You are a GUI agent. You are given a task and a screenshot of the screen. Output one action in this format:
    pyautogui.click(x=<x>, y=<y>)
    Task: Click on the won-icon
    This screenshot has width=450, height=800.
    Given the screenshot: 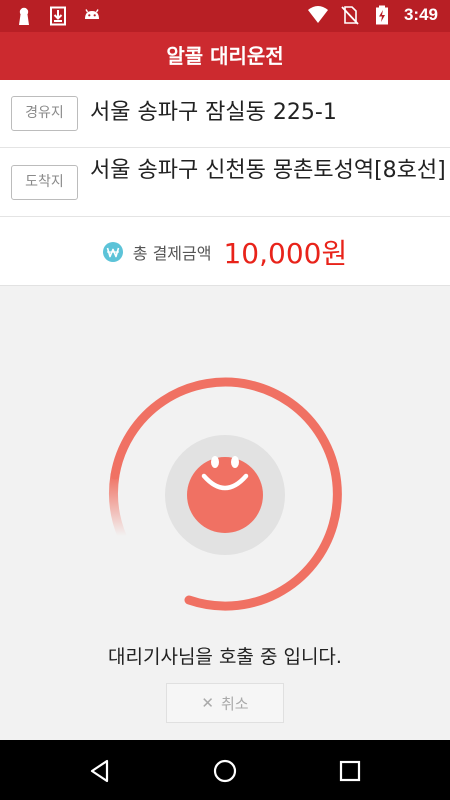 What is the action you would take?
    pyautogui.click(x=112, y=251)
    